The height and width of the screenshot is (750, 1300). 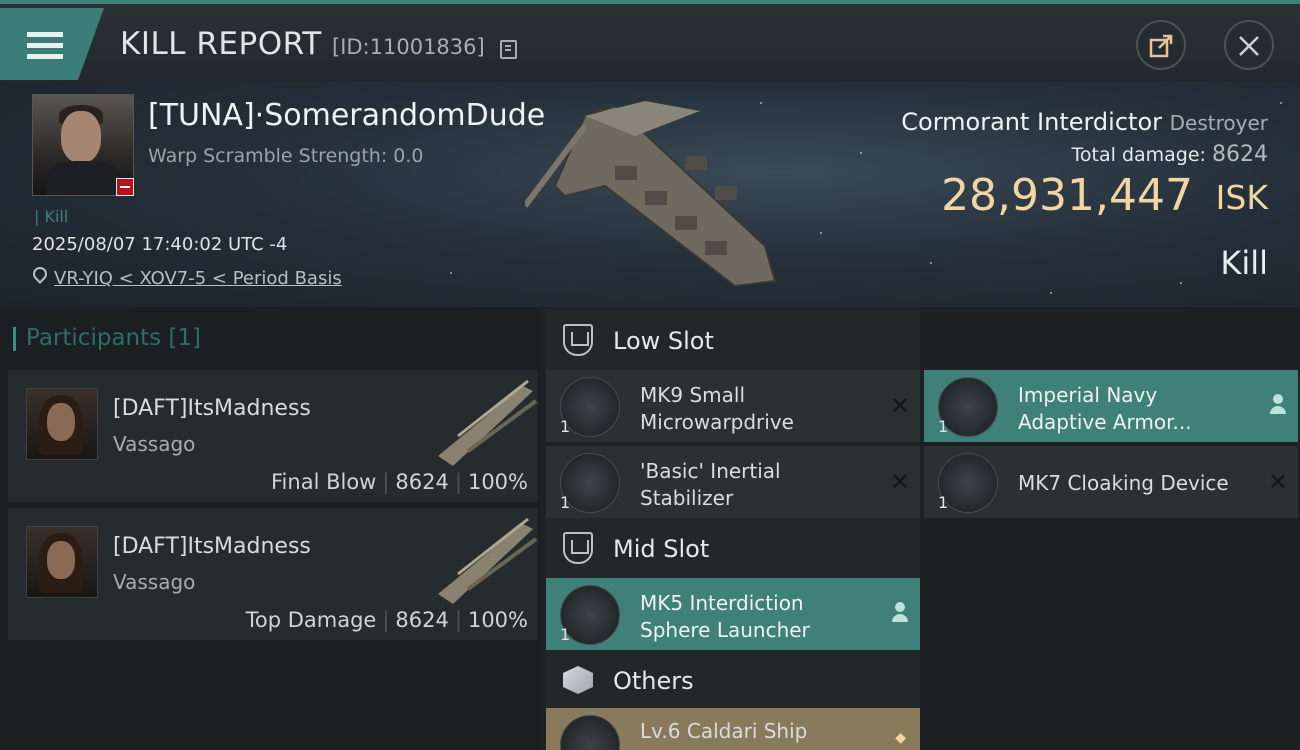 I want to click on low-slot-header: Low Slot, so click(x=732, y=341).